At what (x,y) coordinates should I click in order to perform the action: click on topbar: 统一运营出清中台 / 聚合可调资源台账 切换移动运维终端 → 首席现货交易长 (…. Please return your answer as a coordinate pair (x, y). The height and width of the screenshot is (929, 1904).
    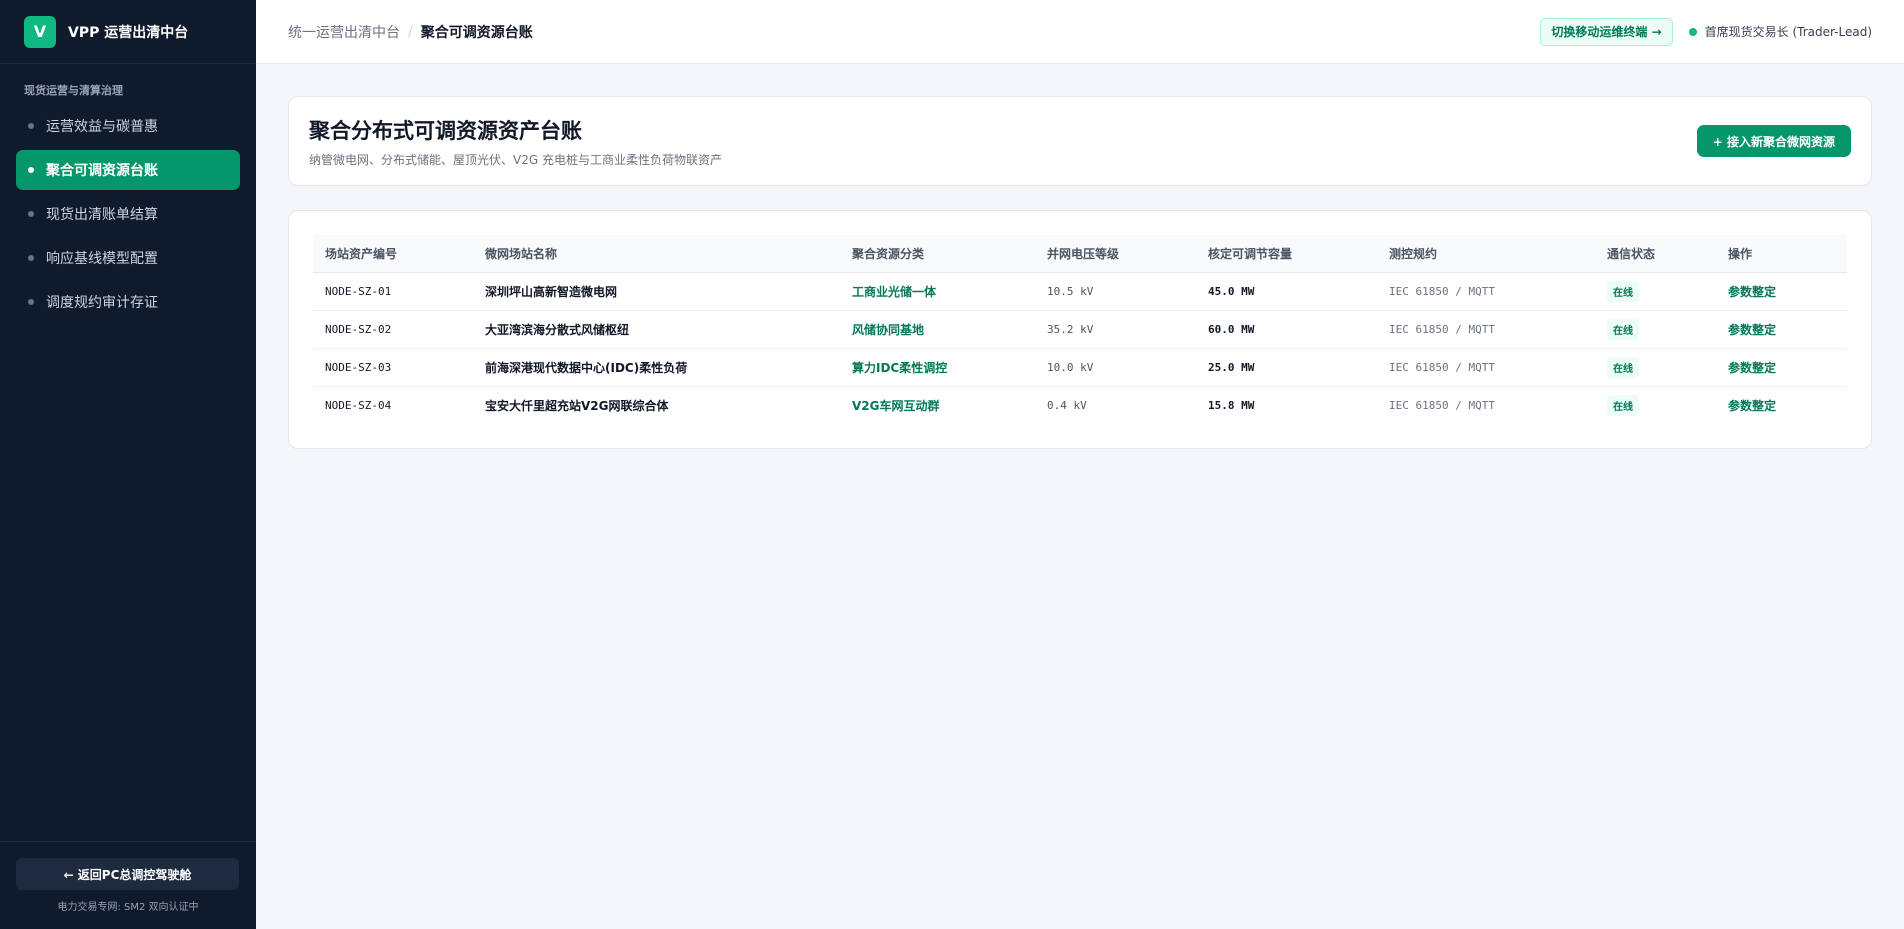
    Looking at the image, I should click on (1080, 32).